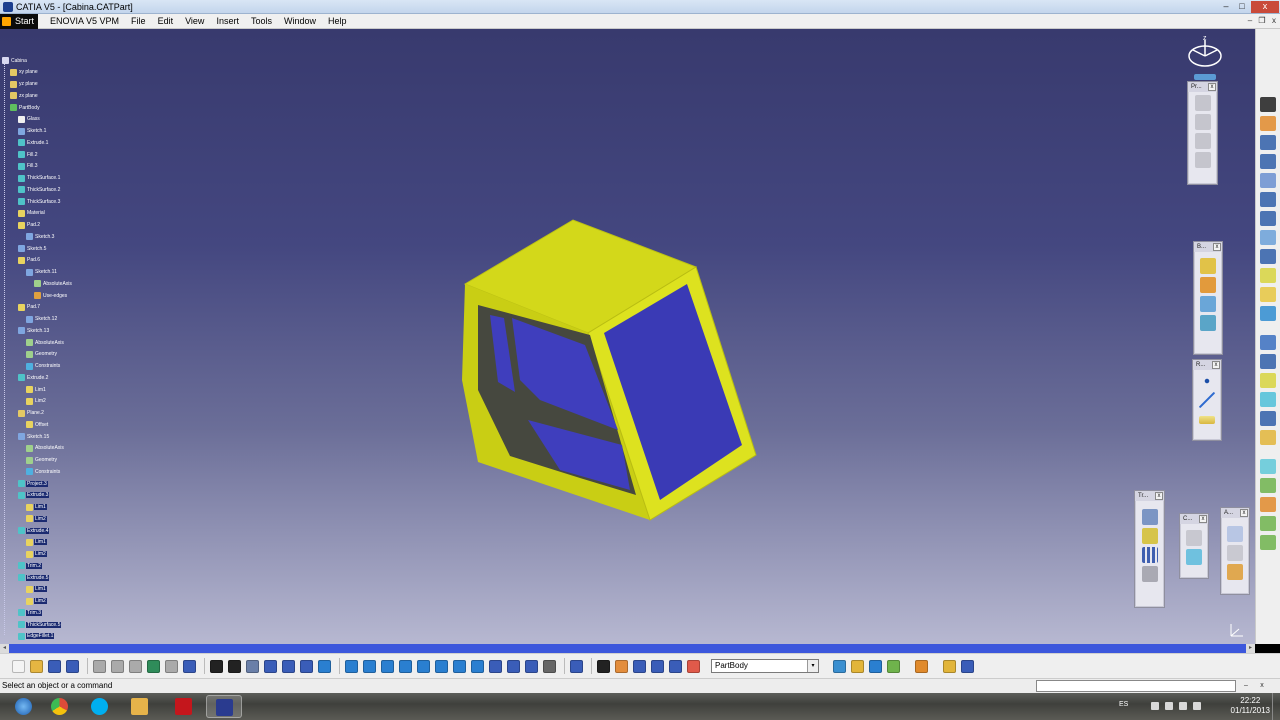  Describe the element at coordinates (1268, 104) in the screenshot. I see `sketcher-icon` at that location.